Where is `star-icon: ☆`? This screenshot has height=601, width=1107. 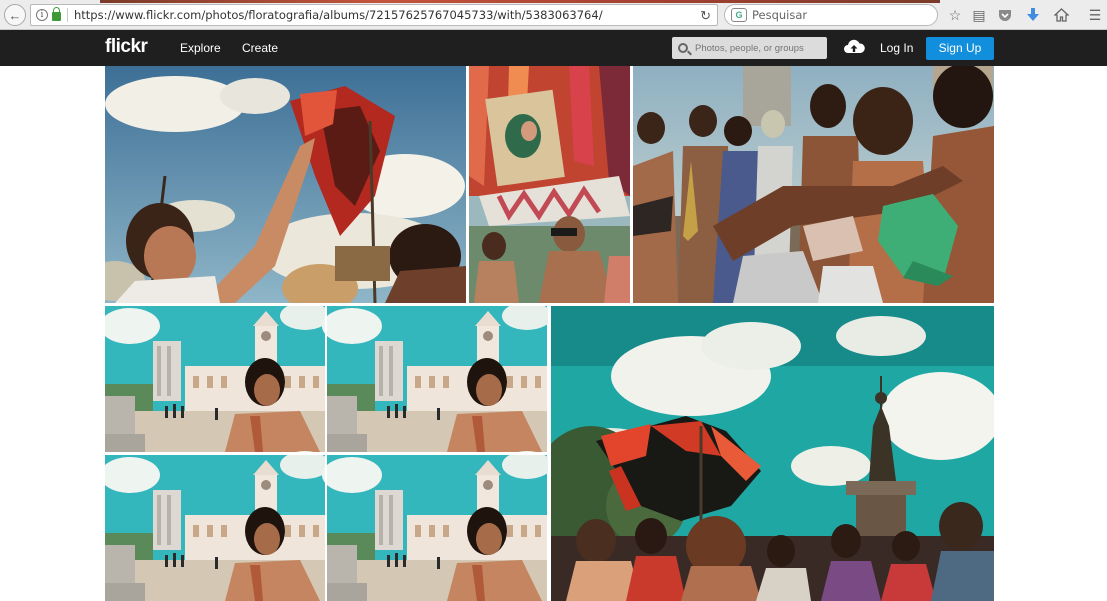 star-icon: ☆ is located at coordinates (955, 15).